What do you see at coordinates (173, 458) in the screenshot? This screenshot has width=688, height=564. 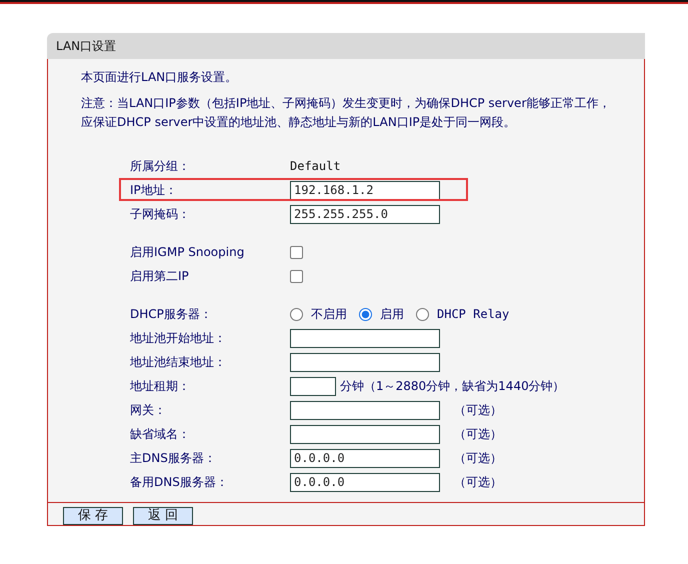 I see `field-label: 主DNS服务器：` at bounding box center [173, 458].